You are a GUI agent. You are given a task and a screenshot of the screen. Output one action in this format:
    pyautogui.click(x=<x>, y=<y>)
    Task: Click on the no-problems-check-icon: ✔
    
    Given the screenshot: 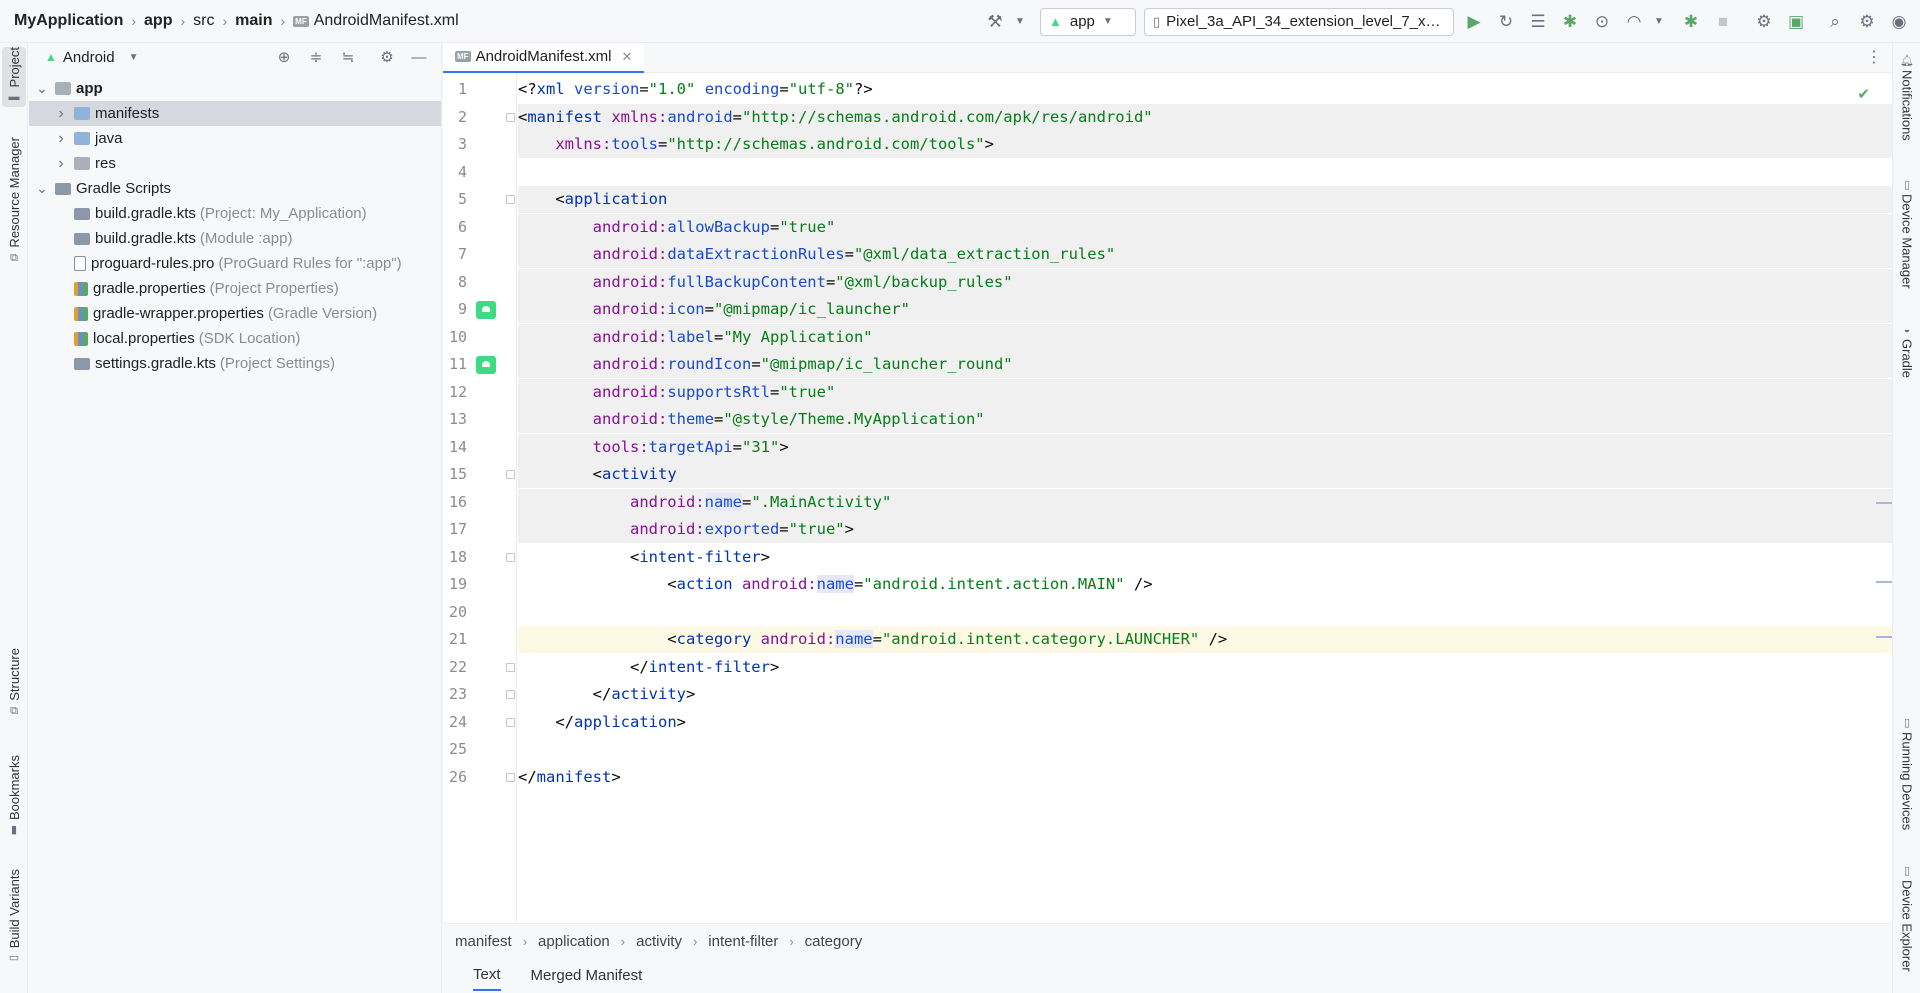 What is the action you would take?
    pyautogui.click(x=1863, y=94)
    